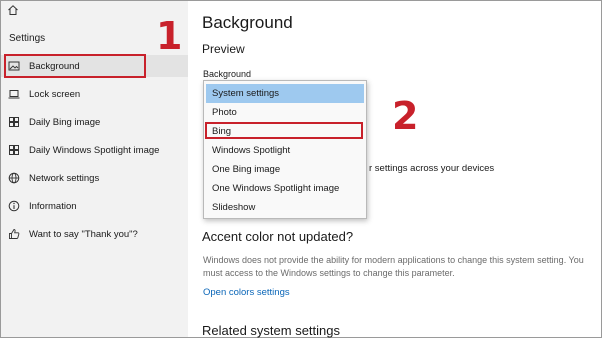  I want to click on dropdown-option-system-settings: System settings, so click(285, 93).